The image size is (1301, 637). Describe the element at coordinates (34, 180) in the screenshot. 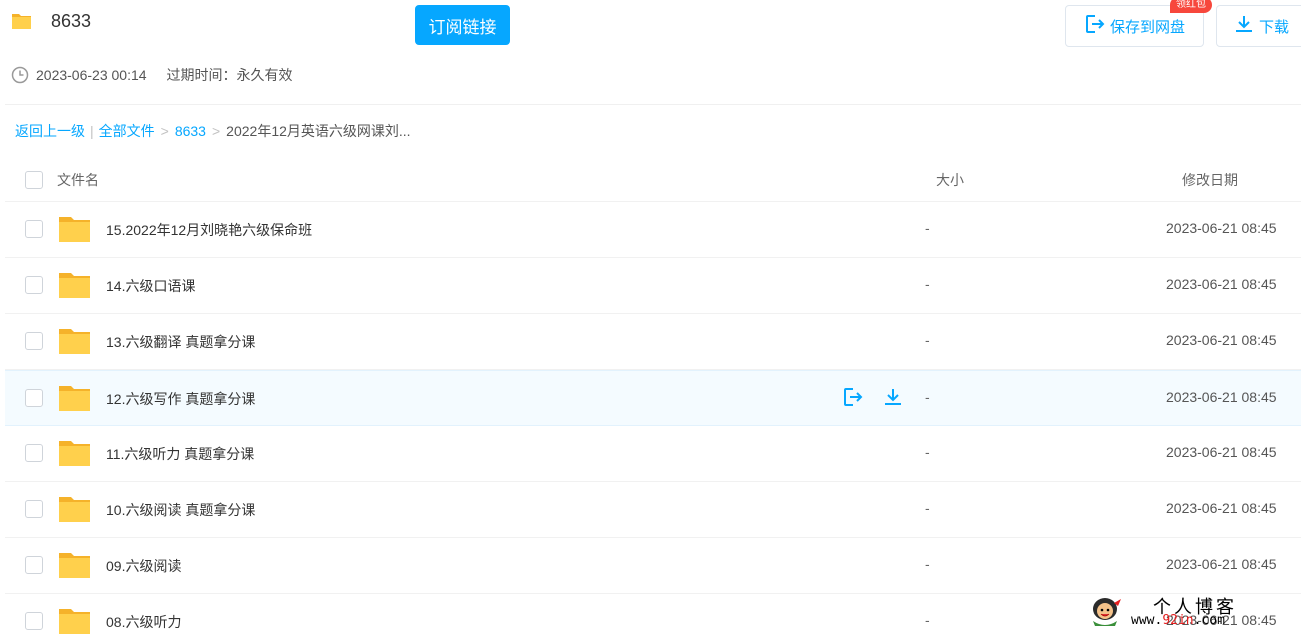

I see `select-all-checkbox` at that location.